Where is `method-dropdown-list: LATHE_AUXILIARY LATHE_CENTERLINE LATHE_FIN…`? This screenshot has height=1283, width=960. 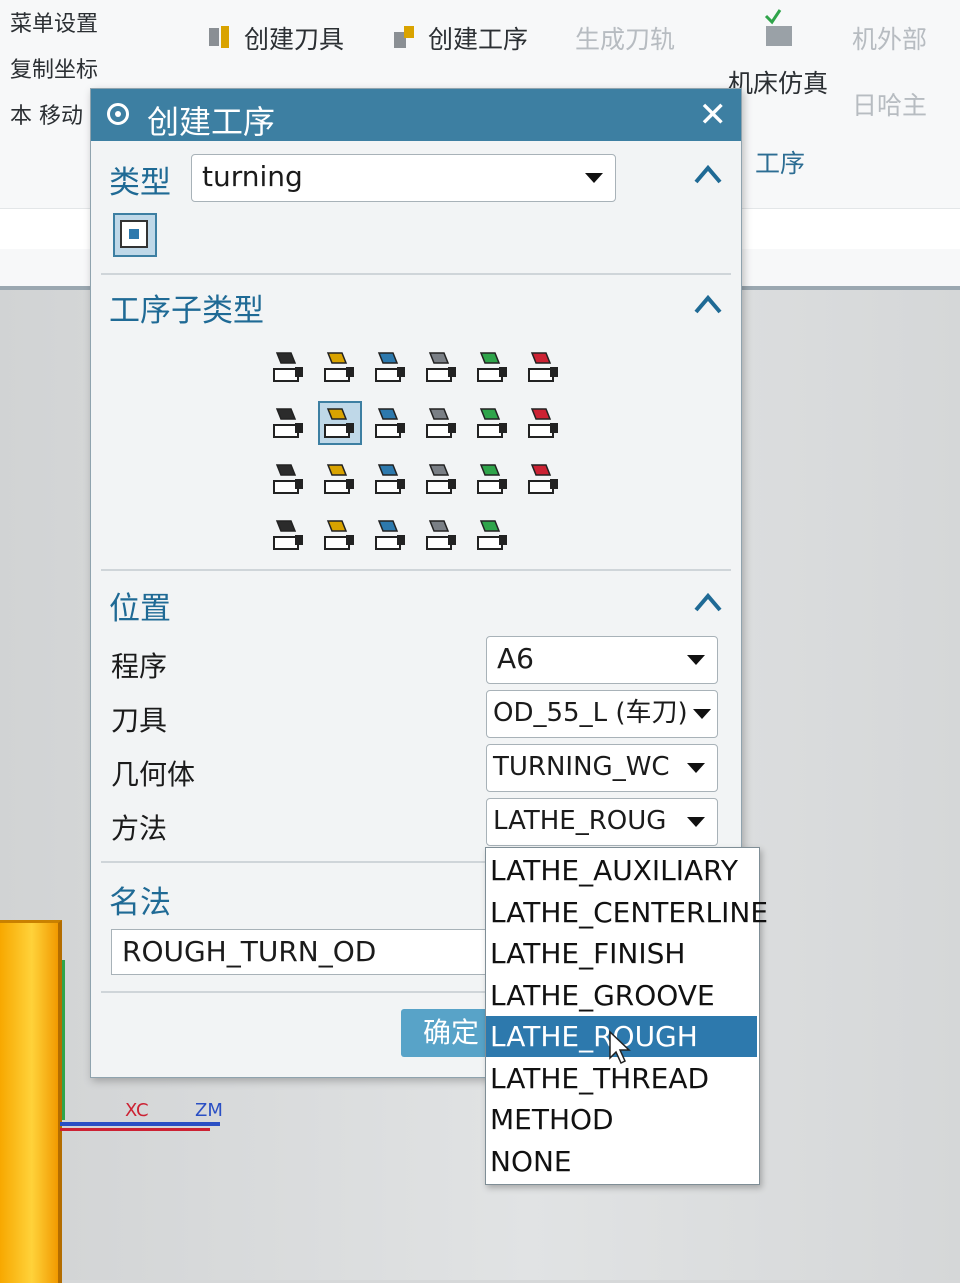
method-dropdown-list: LATHE_AUXILIARY LATHE_CENTERLINE LATHE_FIN… is located at coordinates (626, 1016).